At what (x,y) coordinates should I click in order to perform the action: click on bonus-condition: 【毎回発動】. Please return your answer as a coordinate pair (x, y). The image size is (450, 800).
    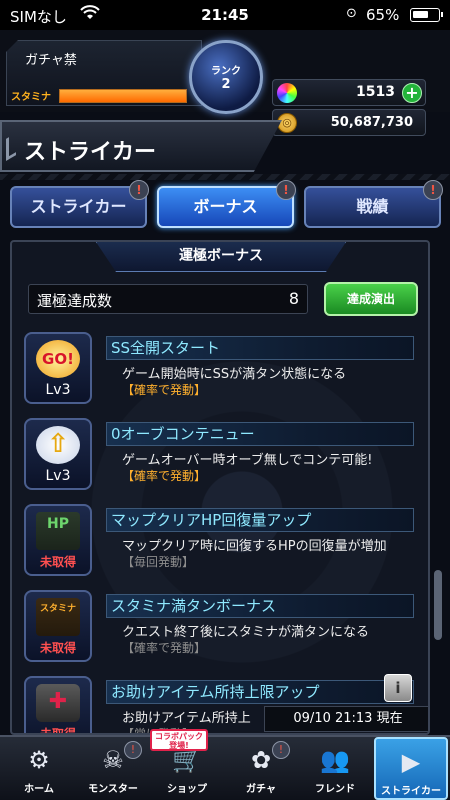
    Looking at the image, I should click on (158, 562).